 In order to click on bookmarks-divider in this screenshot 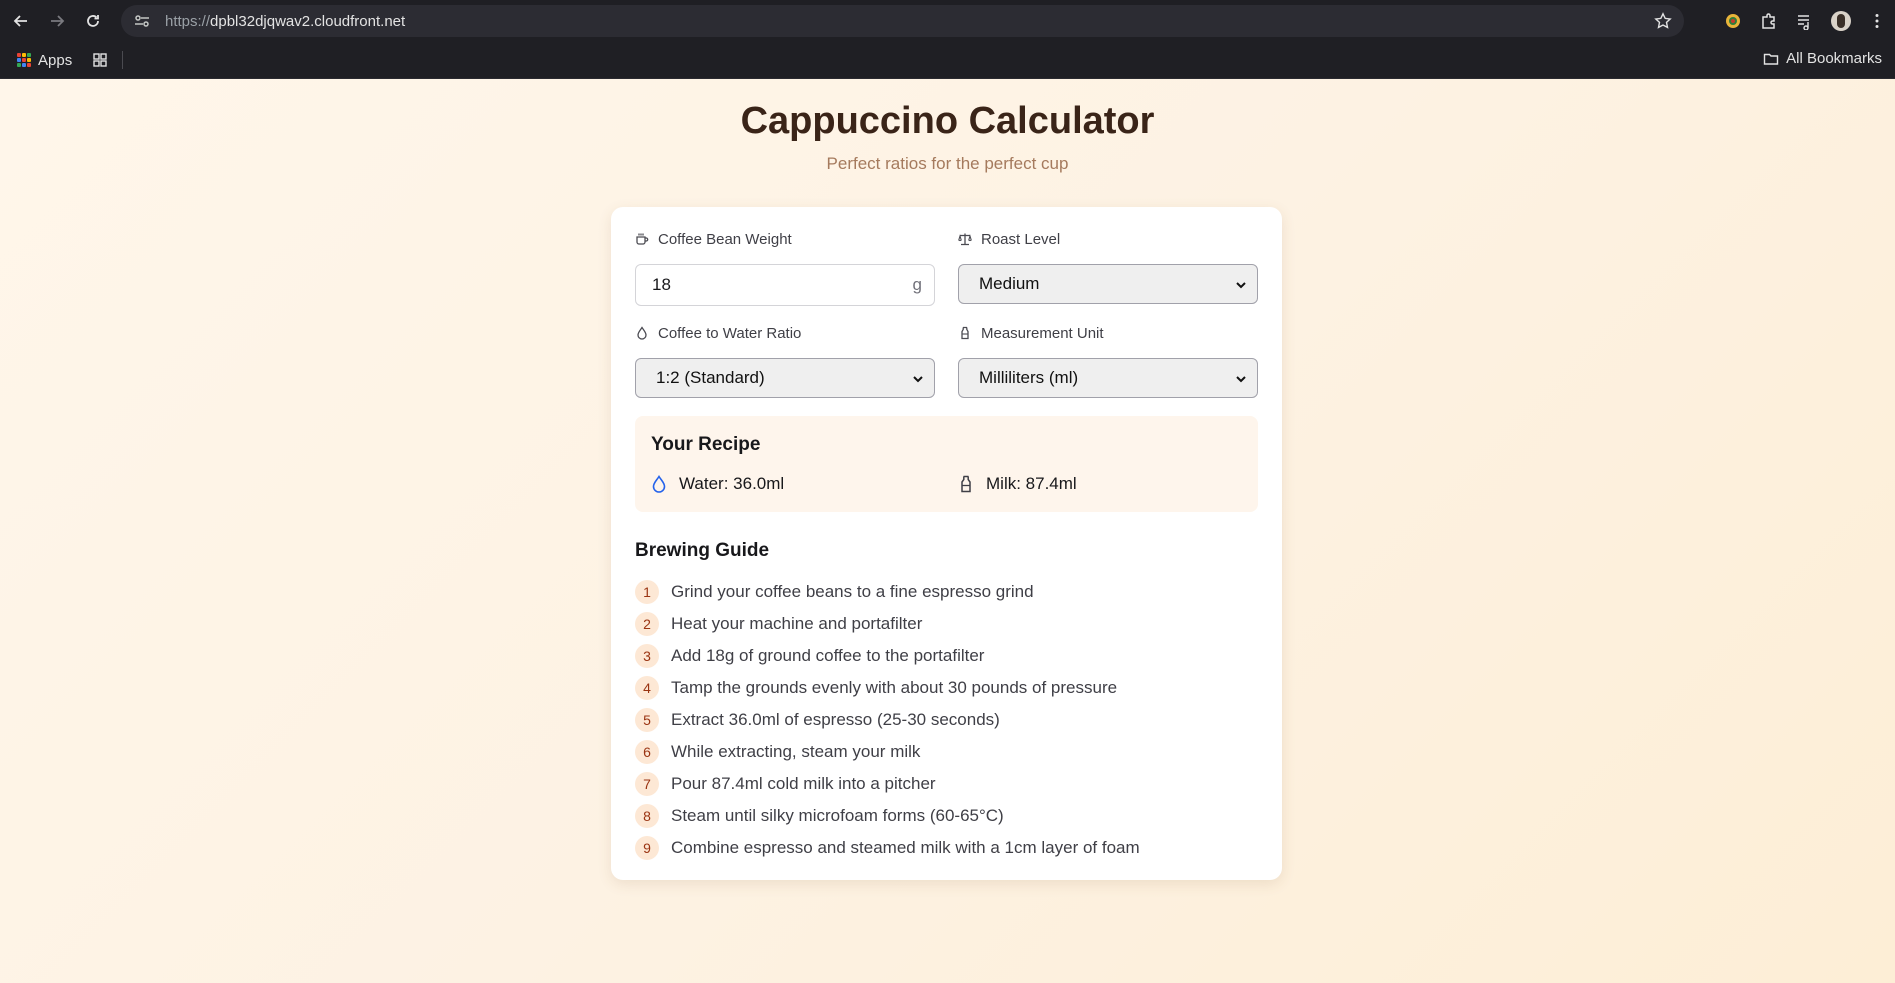, I will do `click(123, 60)`.